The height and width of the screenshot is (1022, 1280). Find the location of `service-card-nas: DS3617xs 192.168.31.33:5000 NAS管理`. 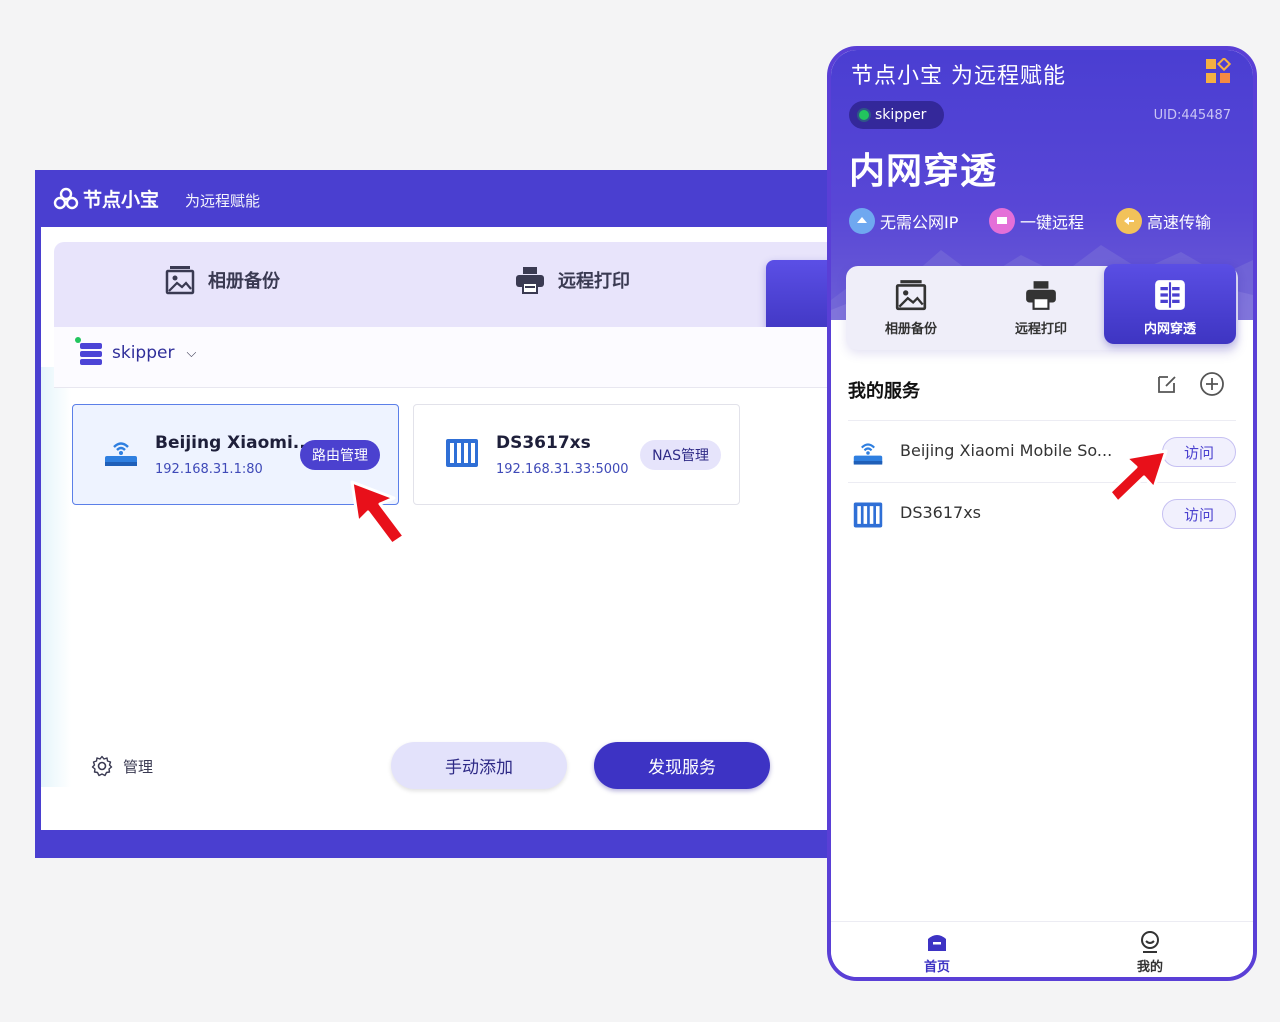

service-card-nas: DS3617xs 192.168.31.33:5000 NAS管理 is located at coordinates (576, 454).